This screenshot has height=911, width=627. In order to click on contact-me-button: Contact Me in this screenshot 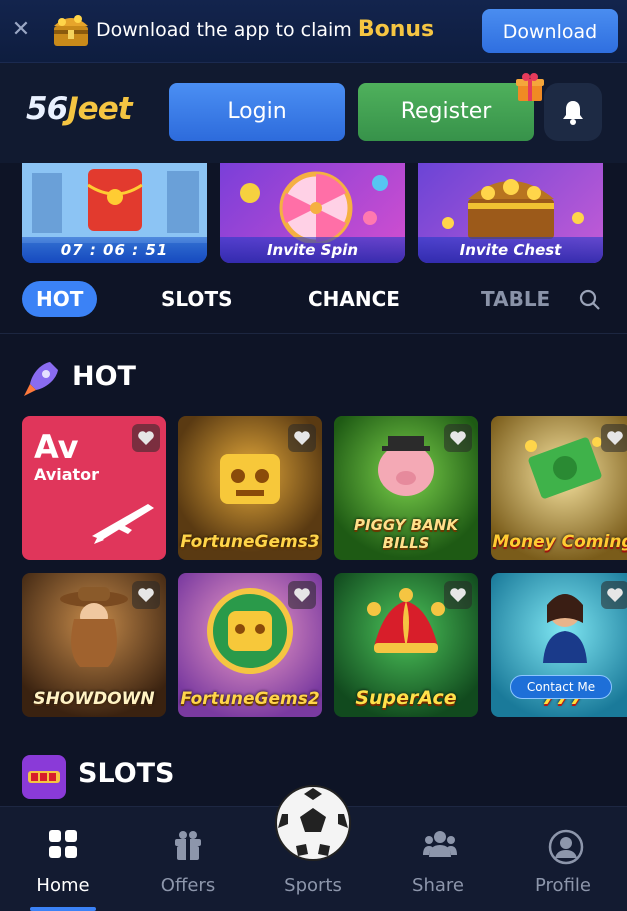, I will do `click(561, 687)`.